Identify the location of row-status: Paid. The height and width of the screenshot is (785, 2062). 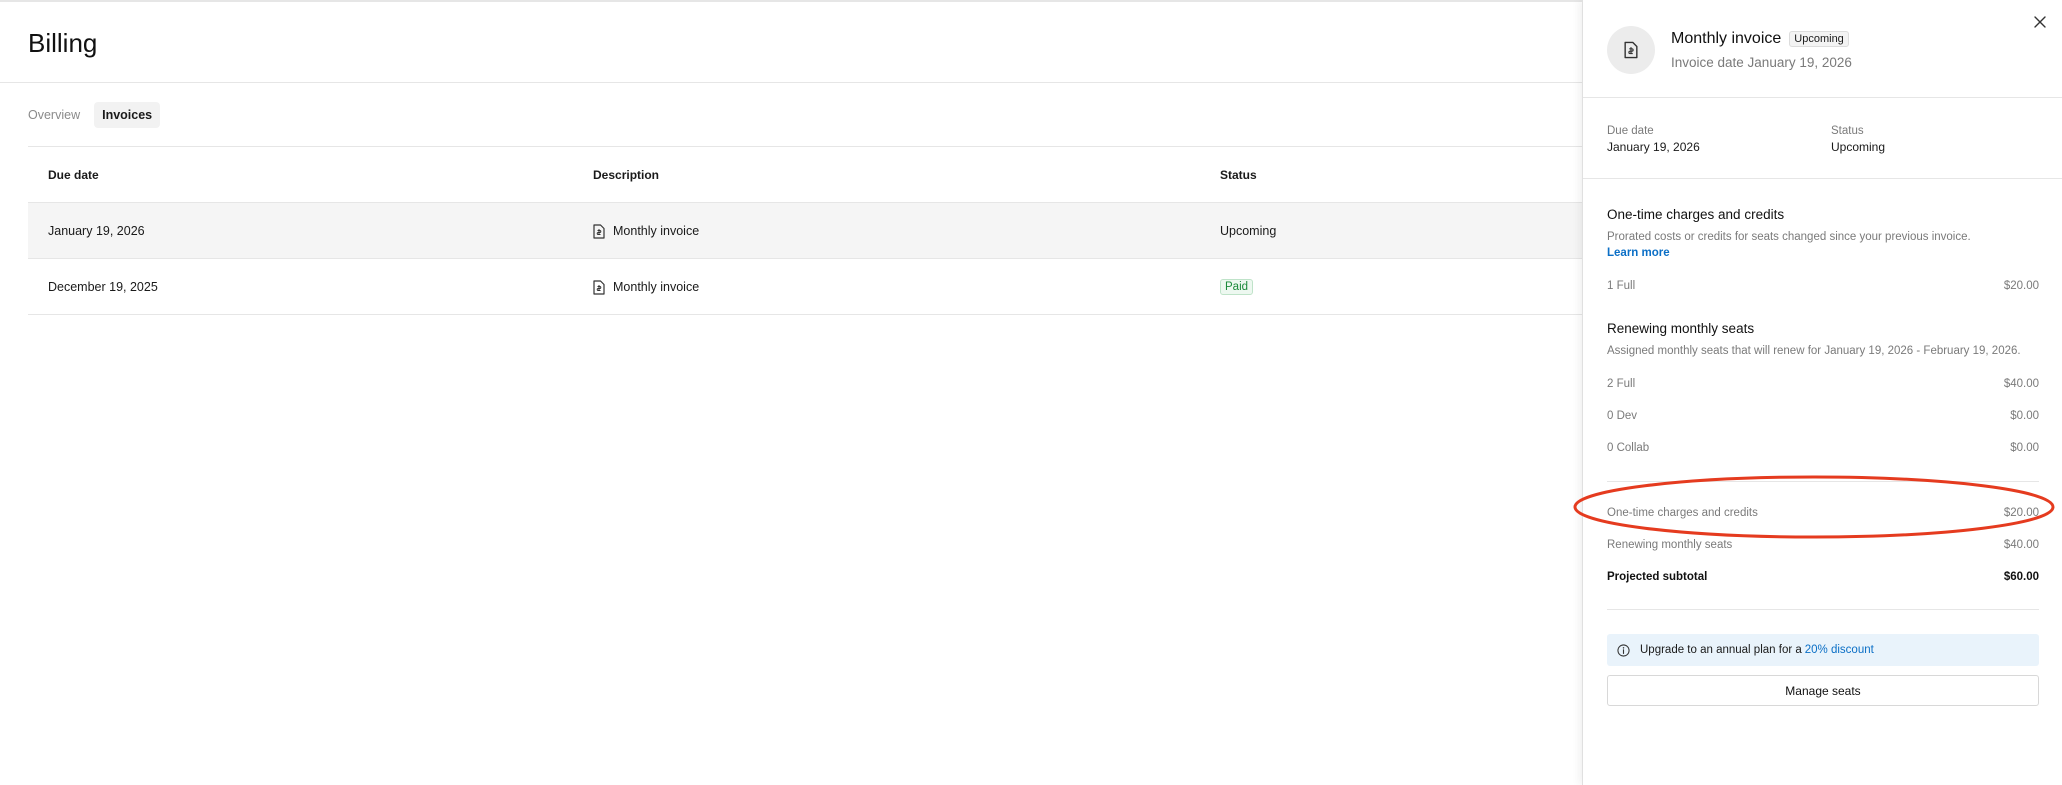
(1237, 287).